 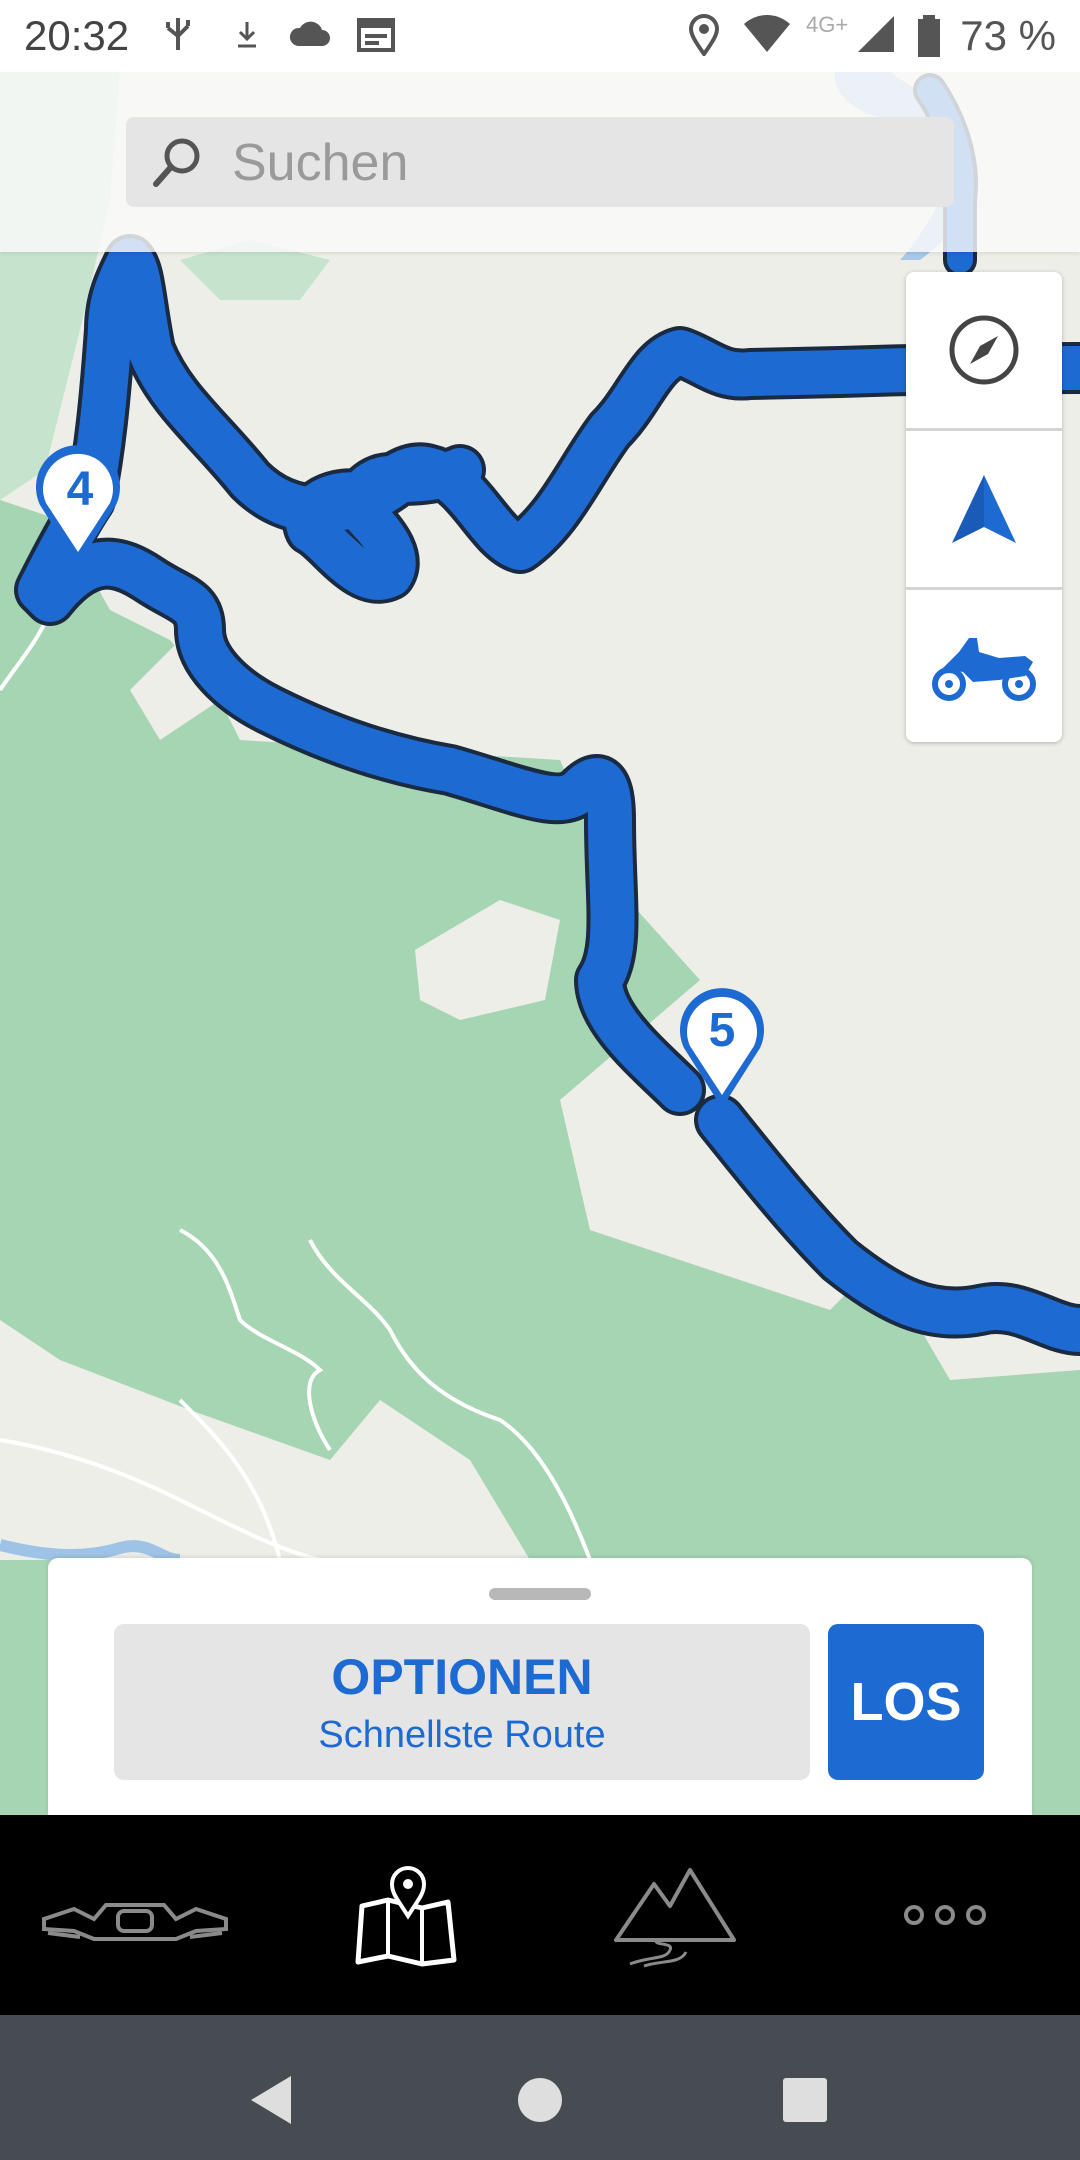 I want to click on map-controls, so click(x=984, y=507).